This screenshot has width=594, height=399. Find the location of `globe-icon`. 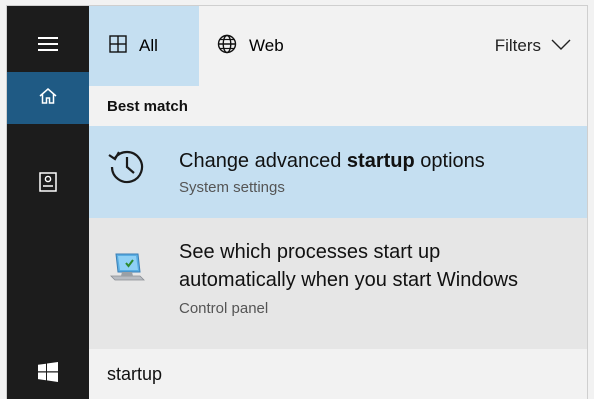

globe-icon is located at coordinates (227, 46).